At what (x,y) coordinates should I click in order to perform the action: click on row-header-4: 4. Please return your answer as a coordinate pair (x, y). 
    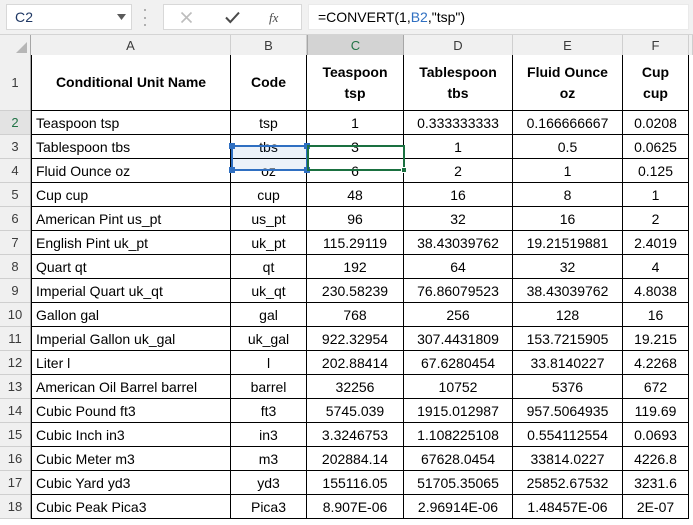
    Looking at the image, I should click on (15, 171).